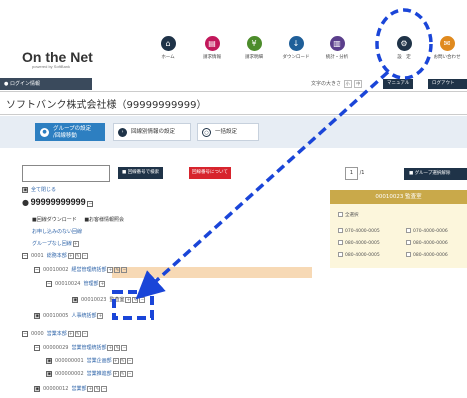 The image size is (467, 398). I want to click on nav-home: ⌂ ホーム, so click(168, 54).